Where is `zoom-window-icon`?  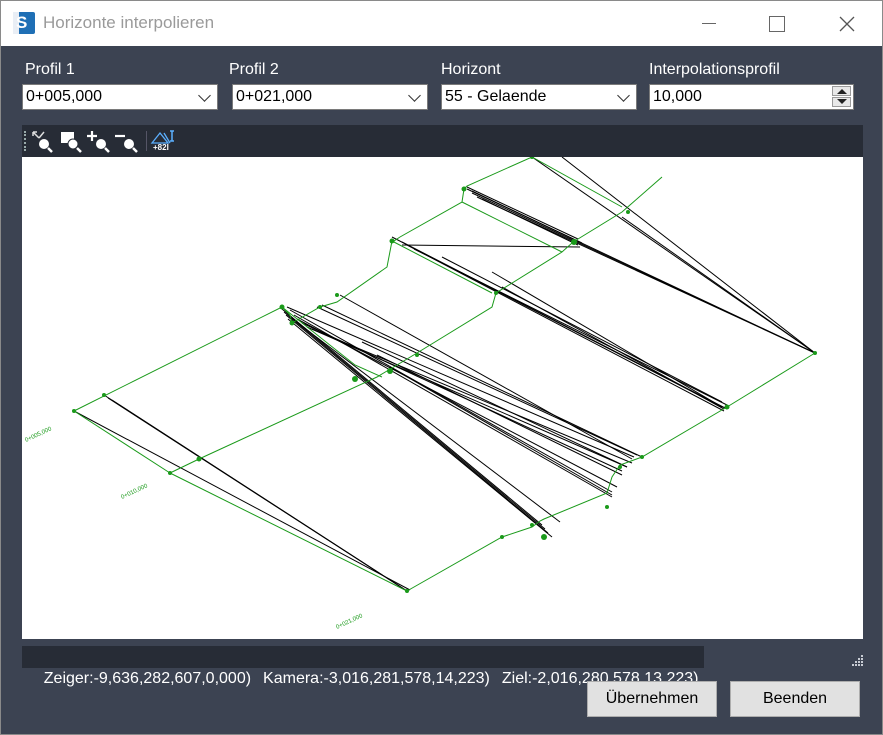
zoom-window-icon is located at coordinates (70, 141).